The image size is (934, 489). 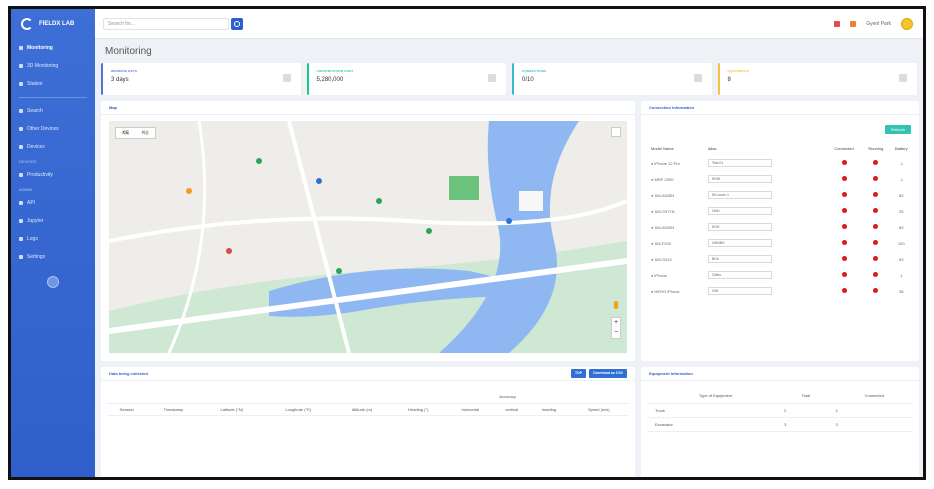 What do you see at coordinates (739, 291) in the screenshot?
I see `alias-input: CMl` at bounding box center [739, 291].